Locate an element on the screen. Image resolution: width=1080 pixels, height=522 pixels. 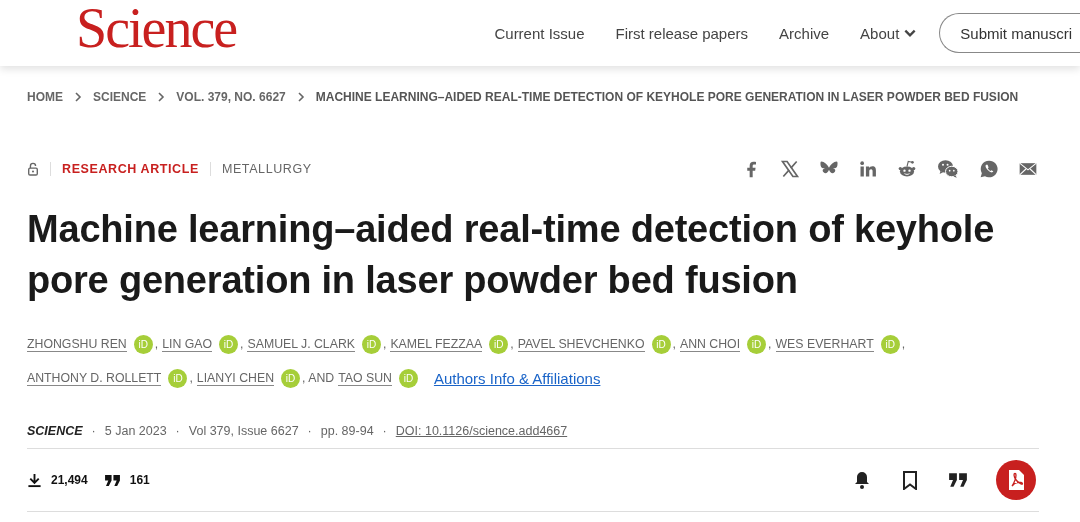
chat-bubbles-icon is located at coordinates (948, 169).